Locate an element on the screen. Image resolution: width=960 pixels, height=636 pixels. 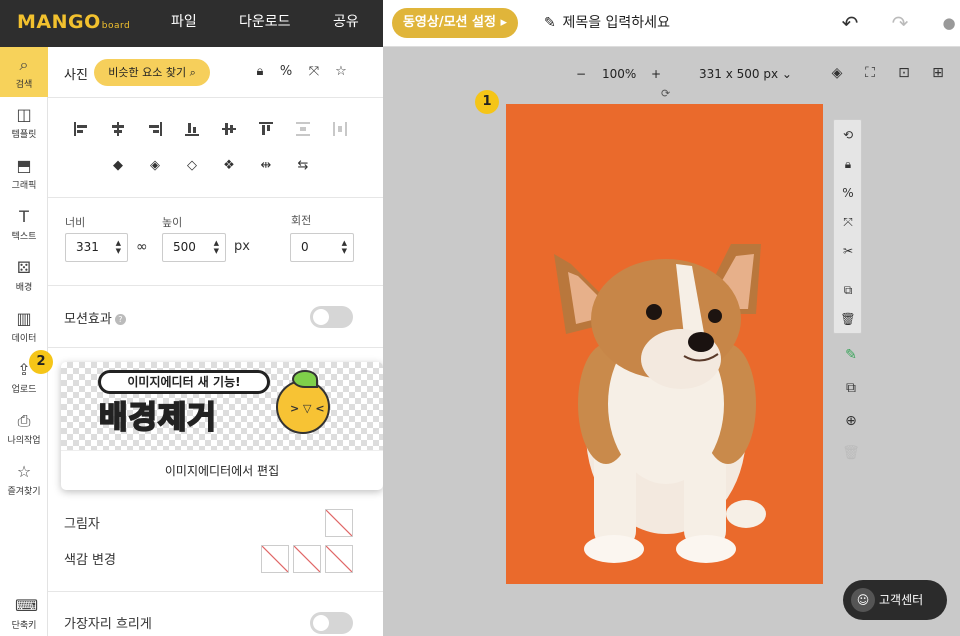
nav-data: ▥ 데이터 is located at coordinates (24, 326).